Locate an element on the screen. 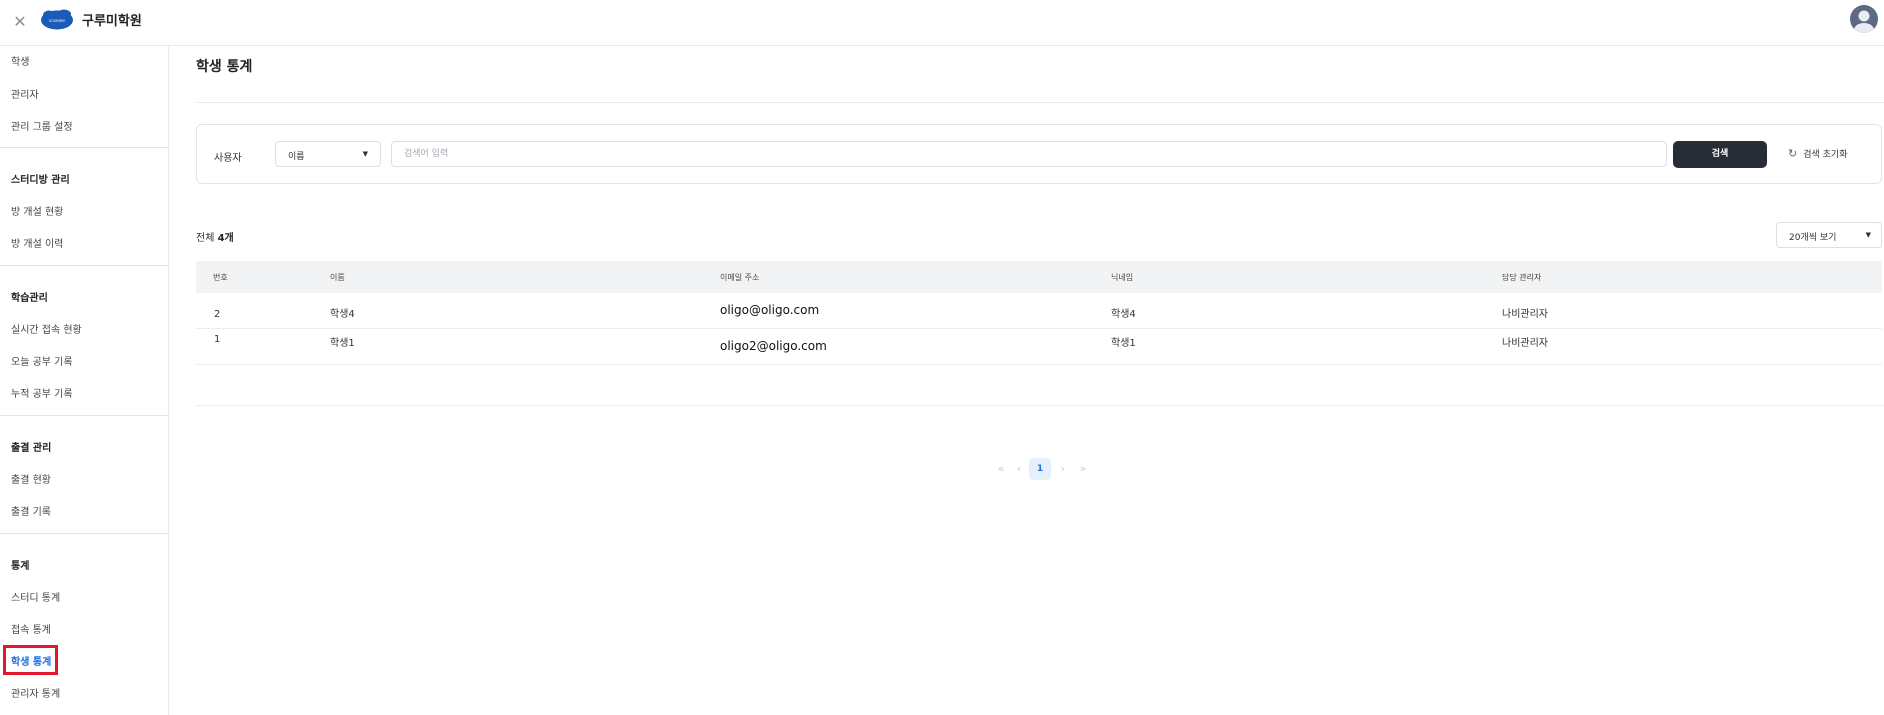  column-header-no: 번호 is located at coordinates (220, 277).